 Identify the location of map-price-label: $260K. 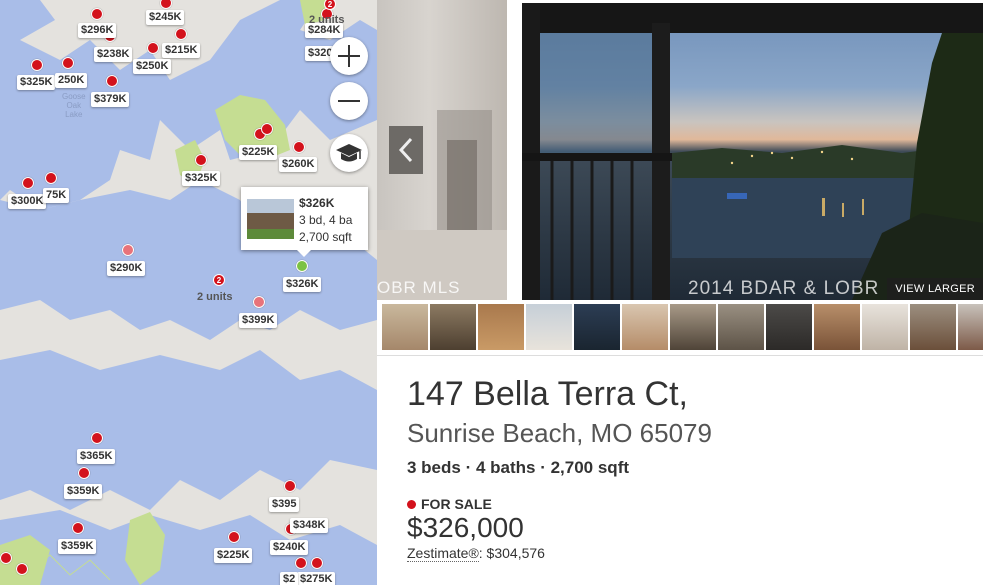
(298, 164).